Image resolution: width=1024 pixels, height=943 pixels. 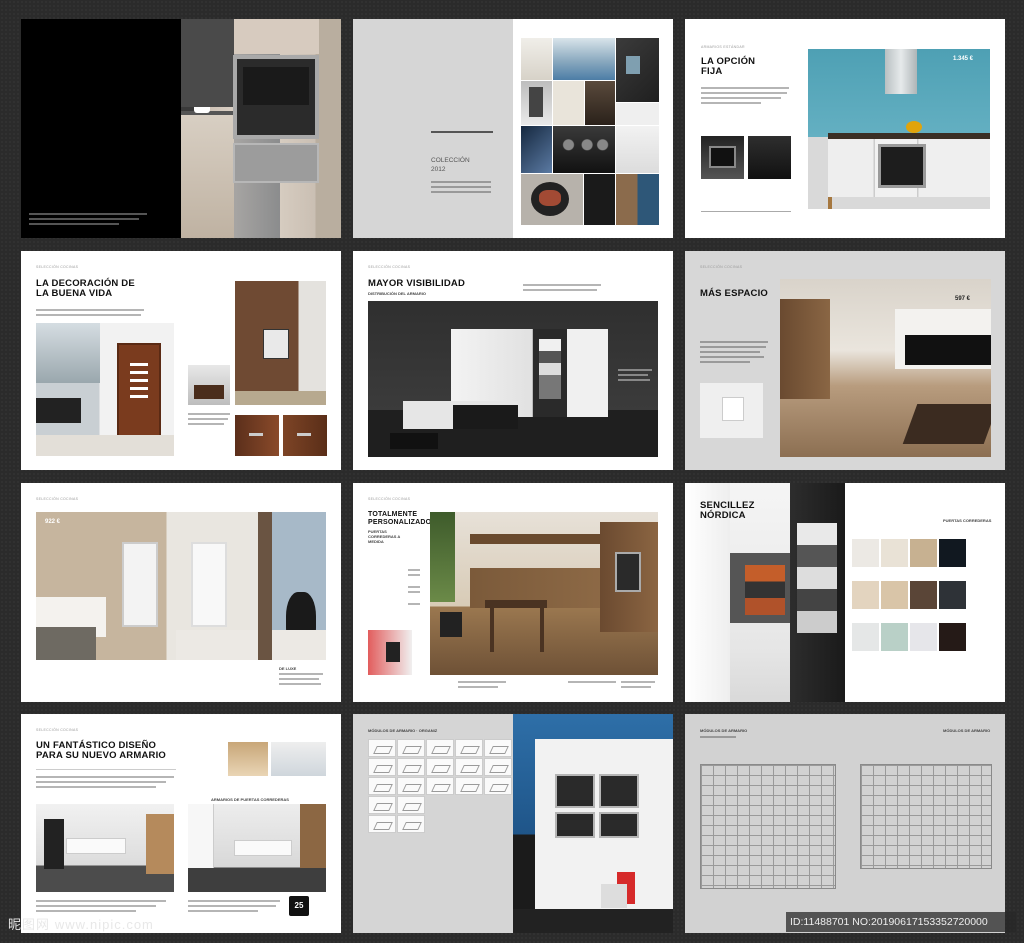 What do you see at coordinates (899, 129) in the screenshot?
I see `blue-kitchen-photo` at bounding box center [899, 129].